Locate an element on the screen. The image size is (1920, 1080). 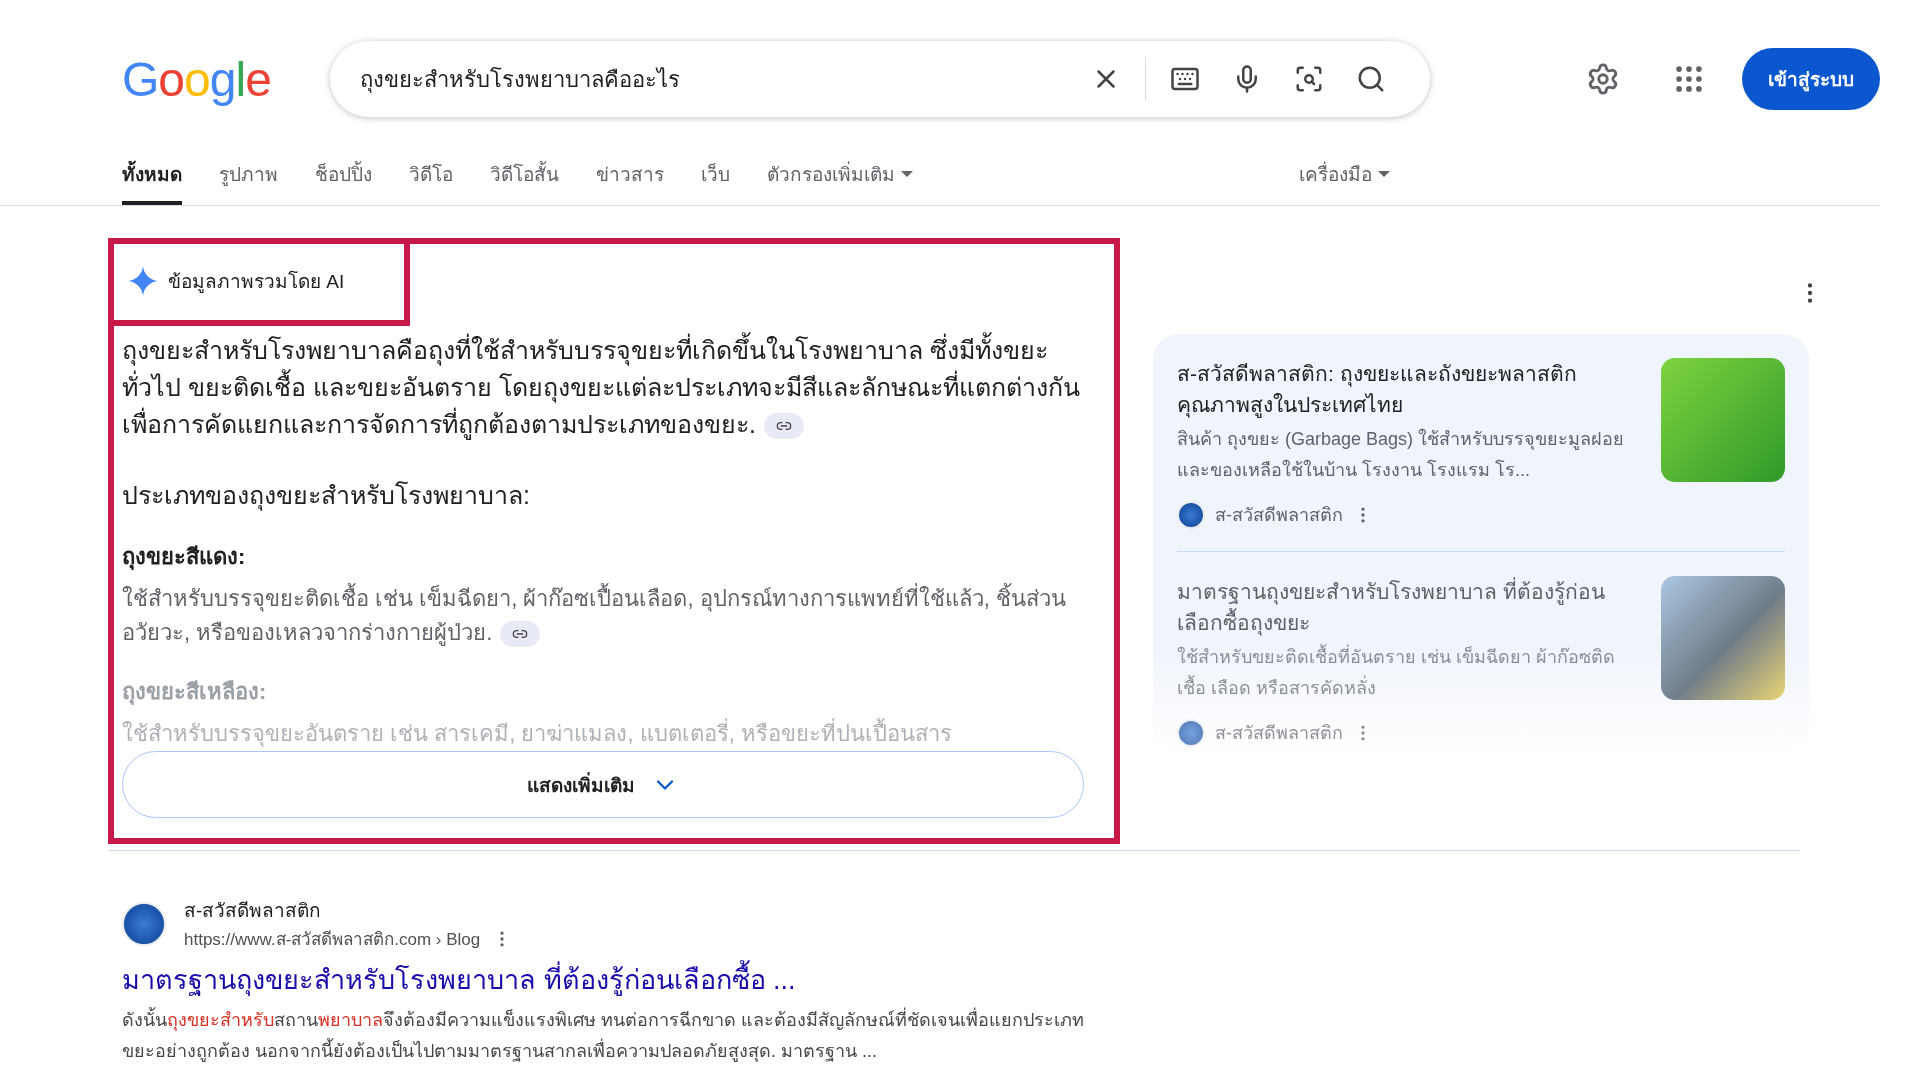
item-text: ใช้สำหรับบรรจุขยะติดเชื้อ เช่น เข็มฉีดยา, ผ้าก๊อซเปื้อนเลือด, อุปกรณ์ทางการแพทย์ที่ใช้แล้ว, ชิ้นส่วนอวัยวะ, หรือของเหลวจากร่างกายผู้ป่วย. is located at coordinates (603, 616).